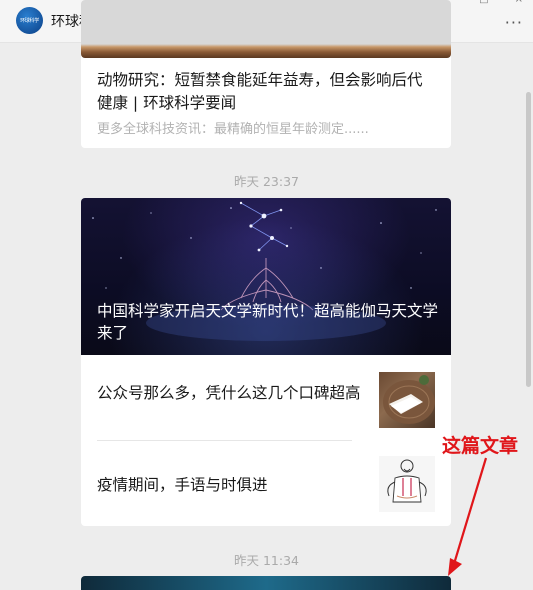  I want to click on annotation-arrow-icon, so click(468, 516).